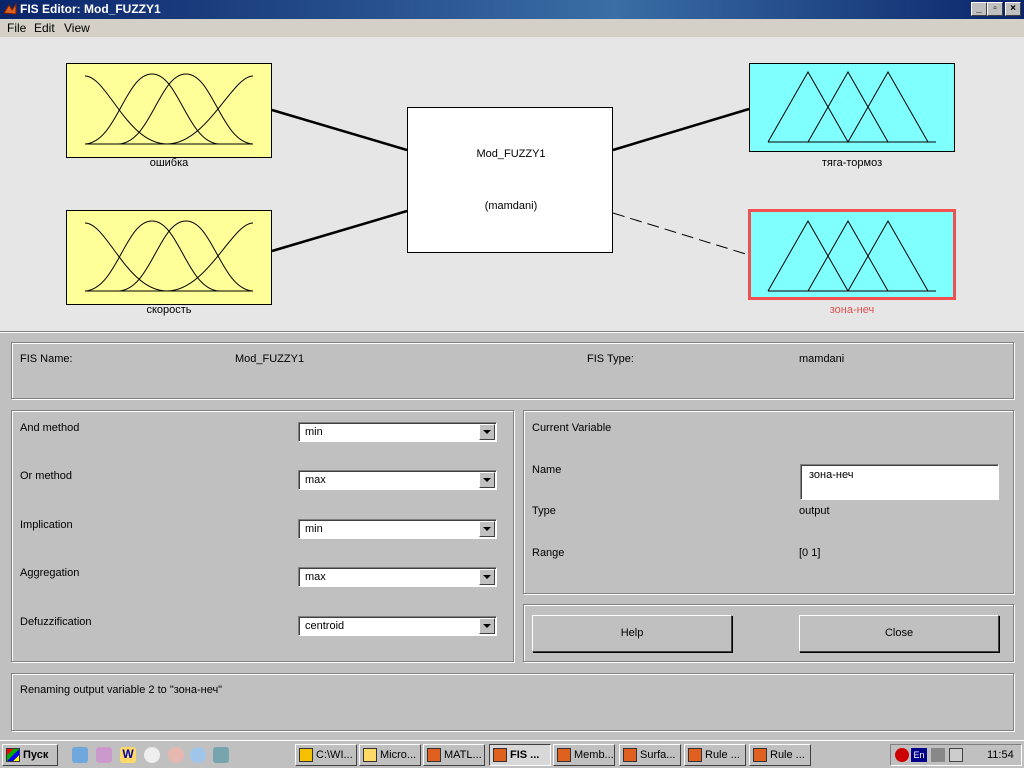  Describe the element at coordinates (169, 163) in the screenshot. I see `input-variable-label: ошибка` at that location.